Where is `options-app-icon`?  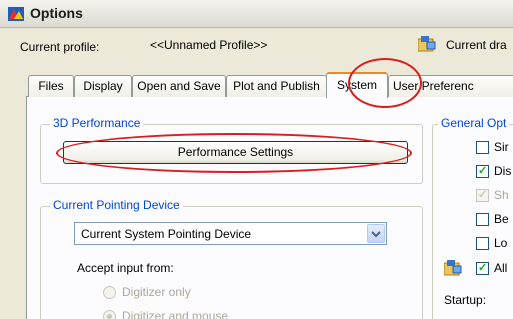
options-app-icon is located at coordinates (16, 14).